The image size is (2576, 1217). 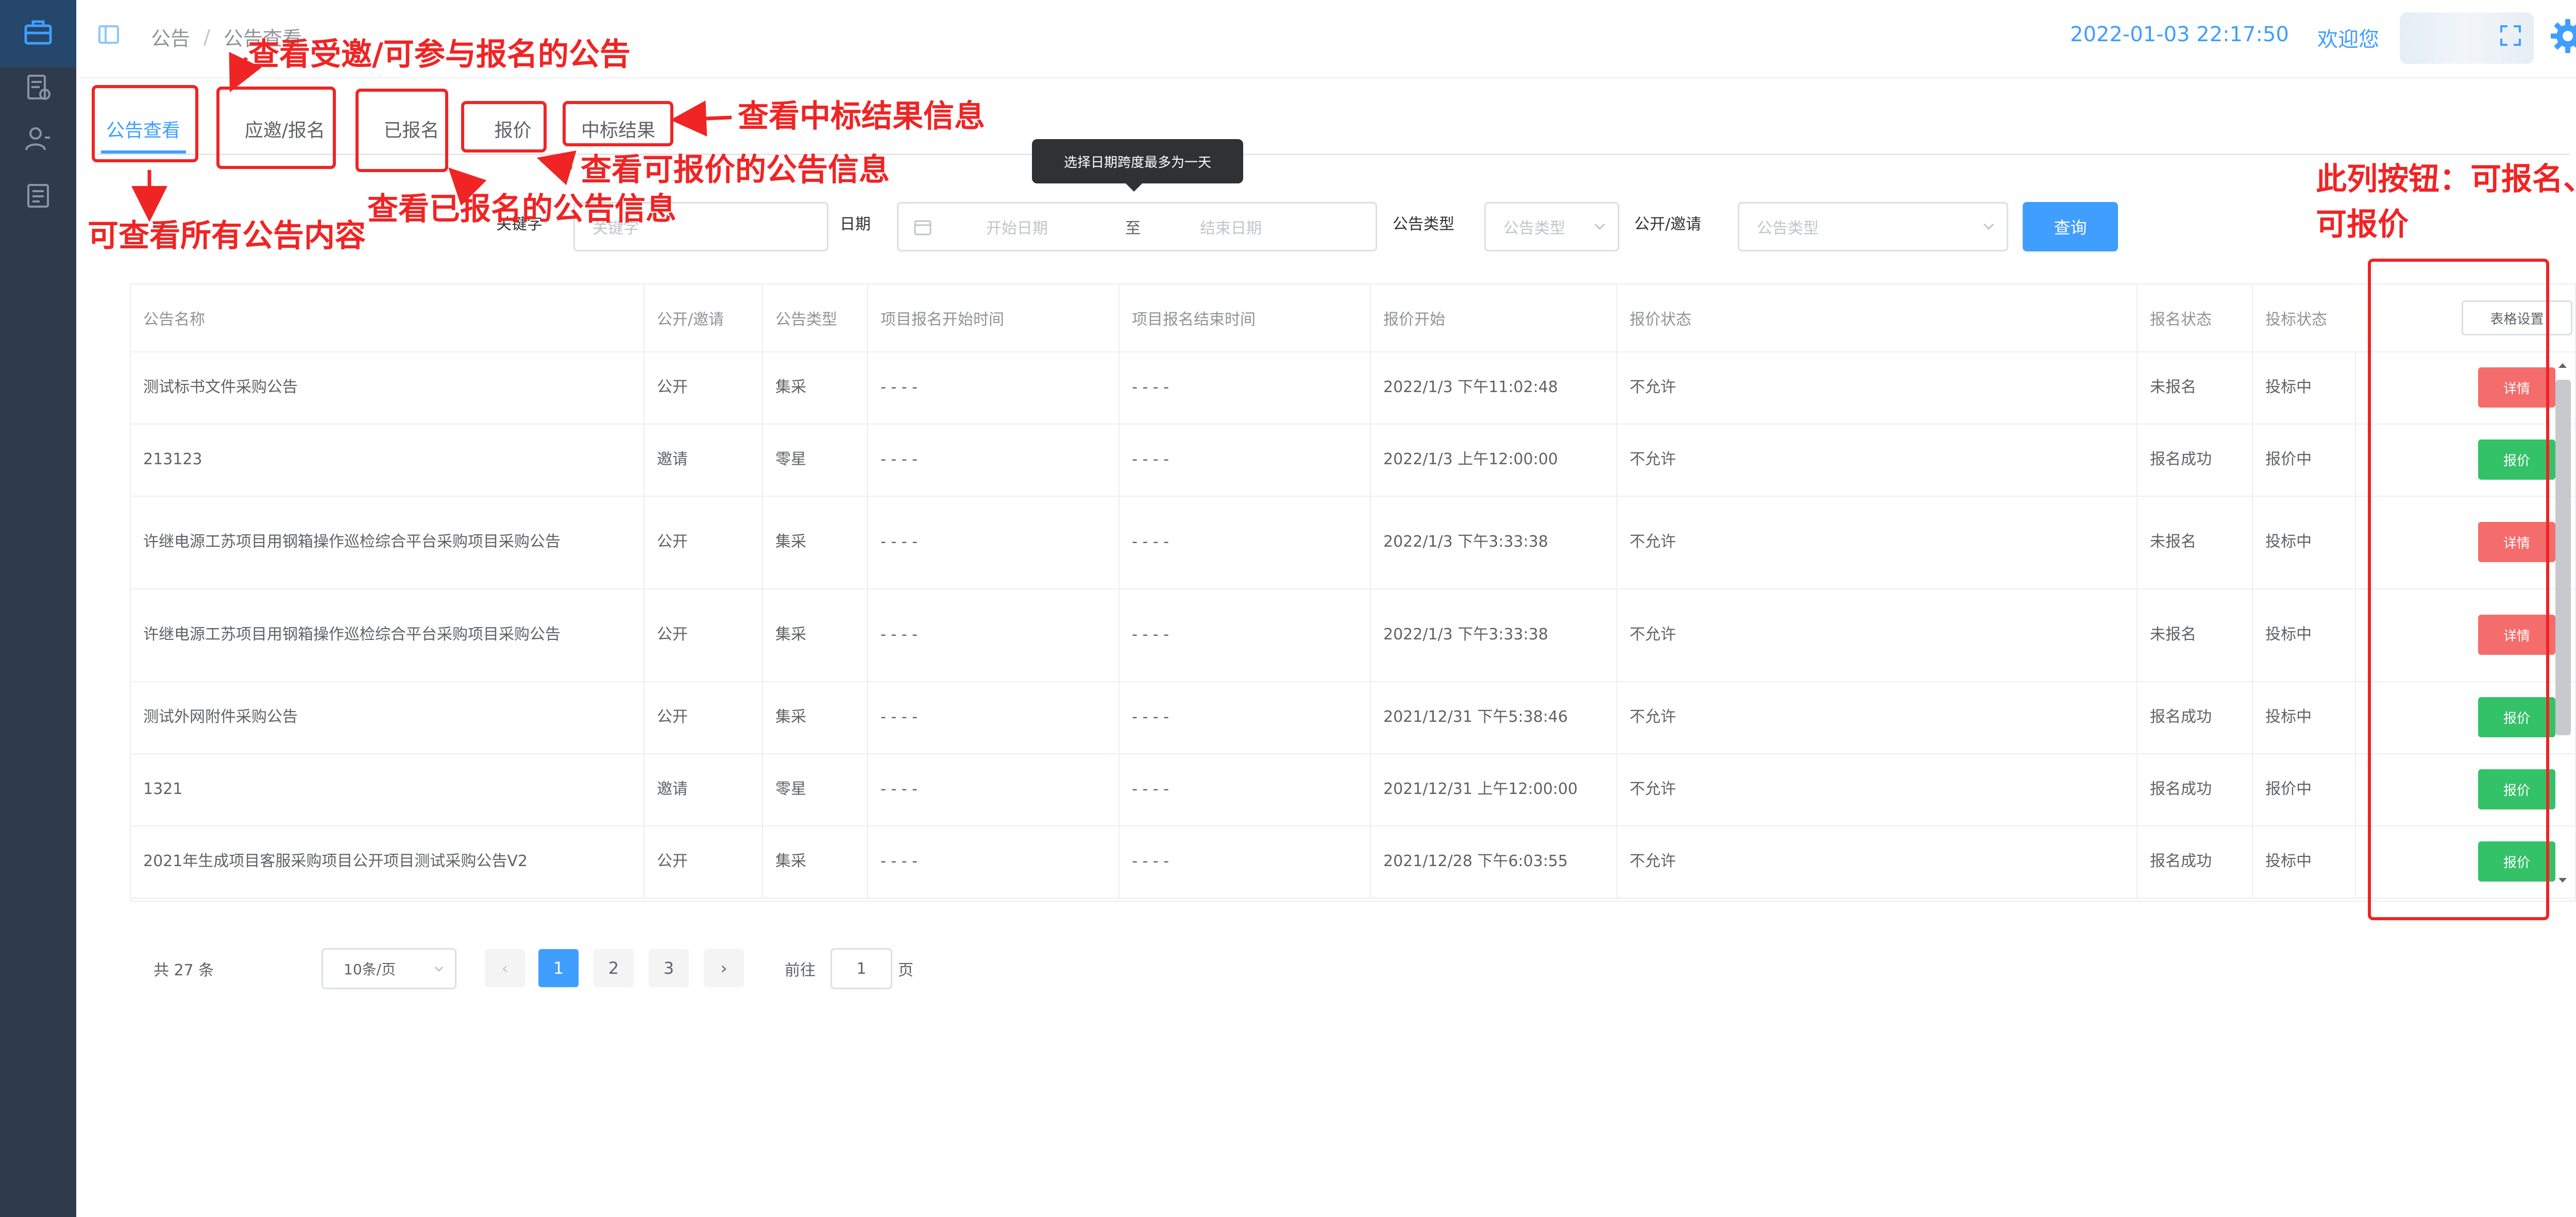 What do you see at coordinates (245, 72) in the screenshot?
I see `arrow-invited` at bounding box center [245, 72].